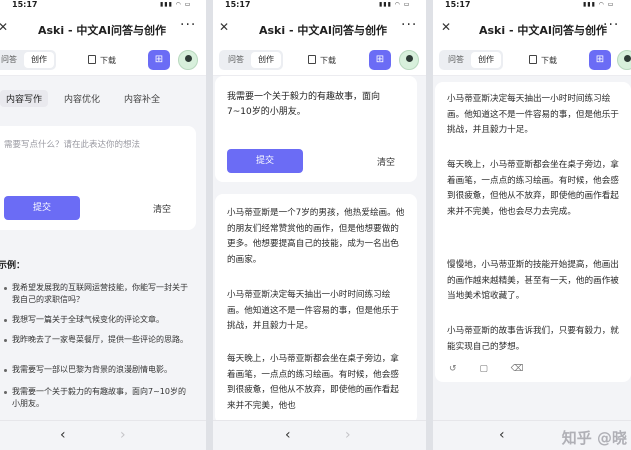  What do you see at coordinates (101, 320) in the screenshot?
I see `example-item: 我想写一篇关于全球气候变化的评论文章。` at bounding box center [101, 320].